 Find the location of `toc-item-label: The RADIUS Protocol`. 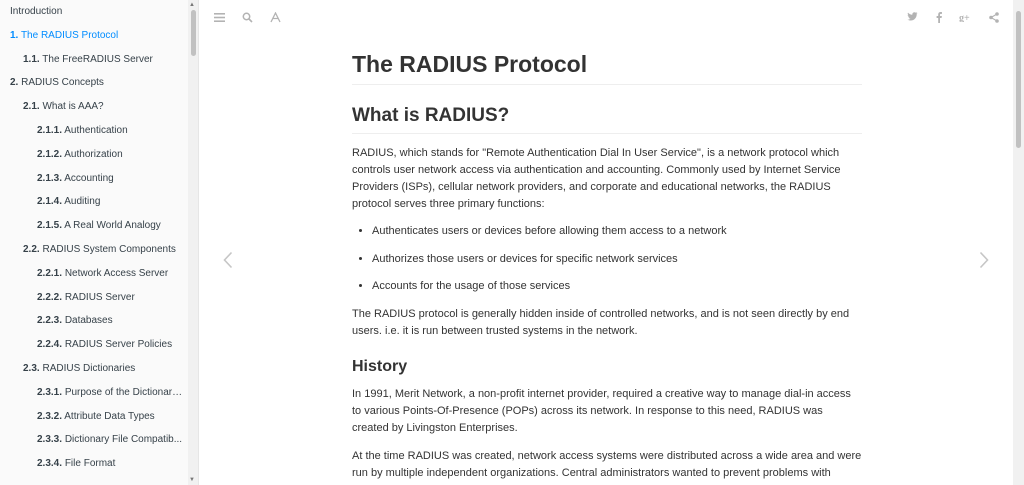

toc-item-label: The RADIUS Protocol is located at coordinates (69, 35).